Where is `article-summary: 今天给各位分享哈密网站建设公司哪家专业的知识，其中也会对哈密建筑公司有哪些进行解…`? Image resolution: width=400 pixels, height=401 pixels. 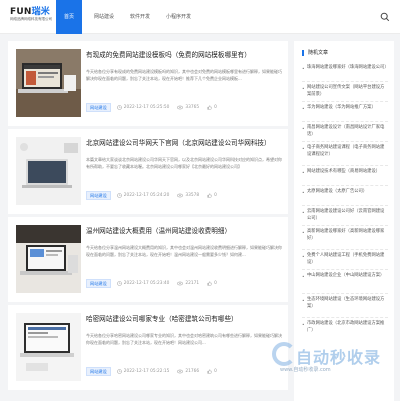 article-summary: 今天给各位分享哈密网站建设公司哪家专业的知识，其中也会对哈密建筑公司有哪些进行解… is located at coordinates (184, 339).